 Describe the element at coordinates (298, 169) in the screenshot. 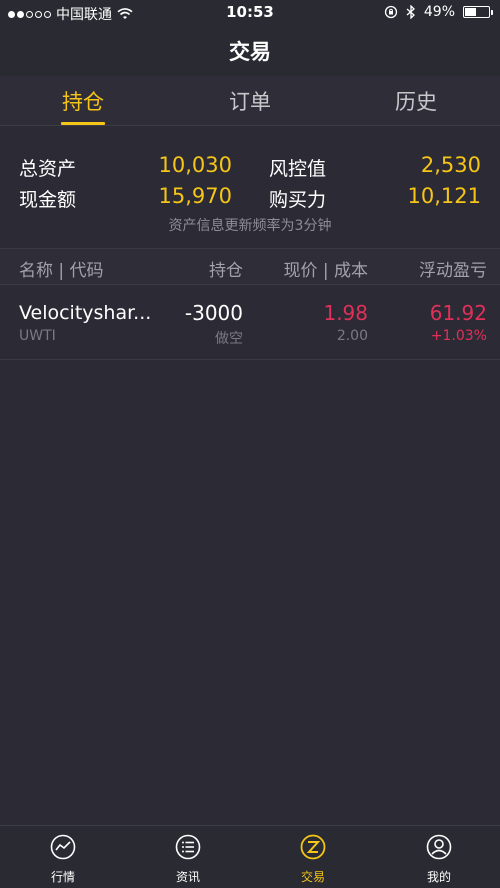

I see `risk-value-label: 风控值` at that location.